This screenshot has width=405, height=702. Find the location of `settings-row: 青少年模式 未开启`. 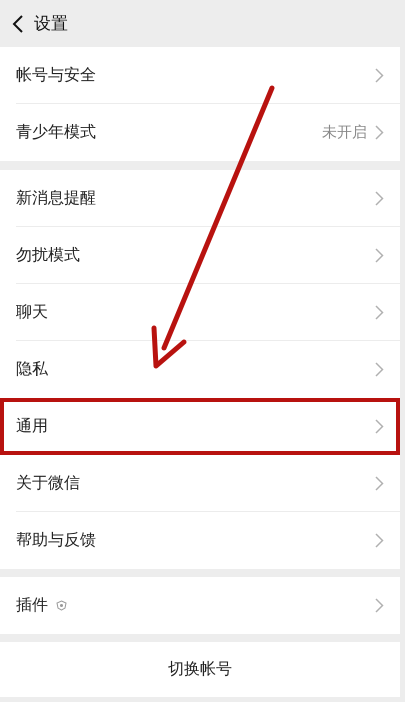

settings-row: 青少年模式 未开启 is located at coordinates (200, 132).